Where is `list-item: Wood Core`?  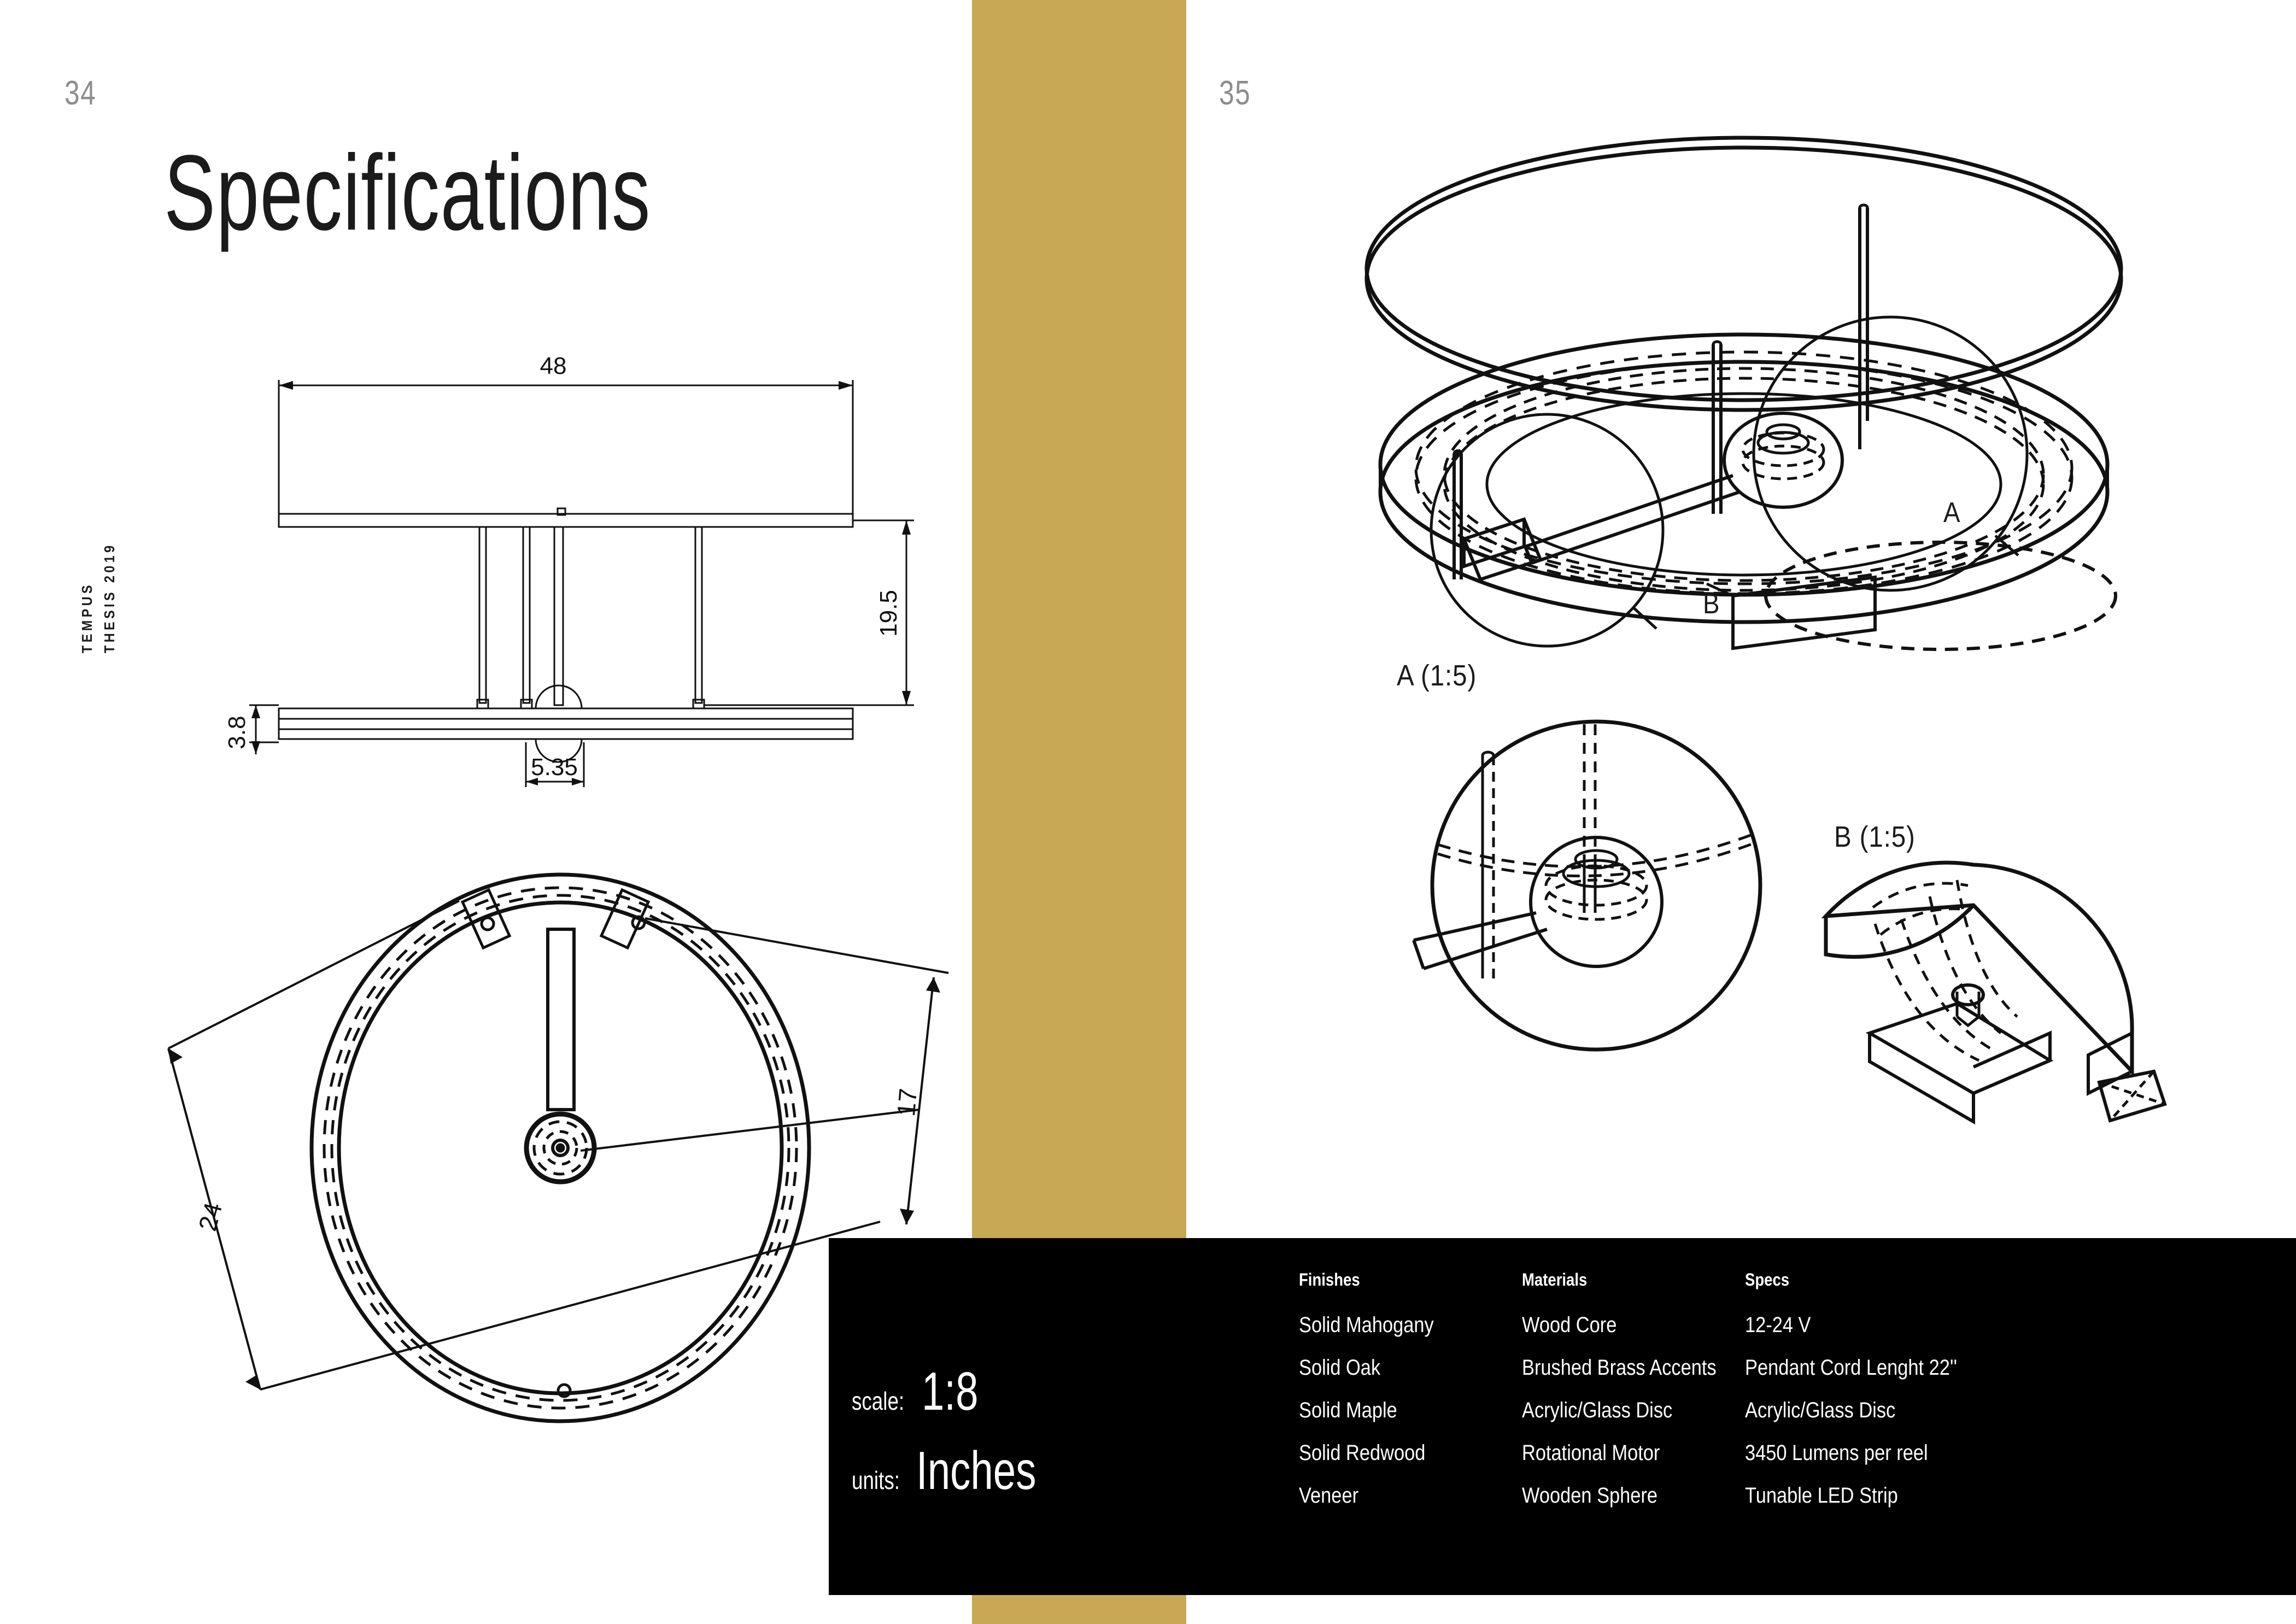 list-item: Wood Core is located at coordinates (1569, 1325).